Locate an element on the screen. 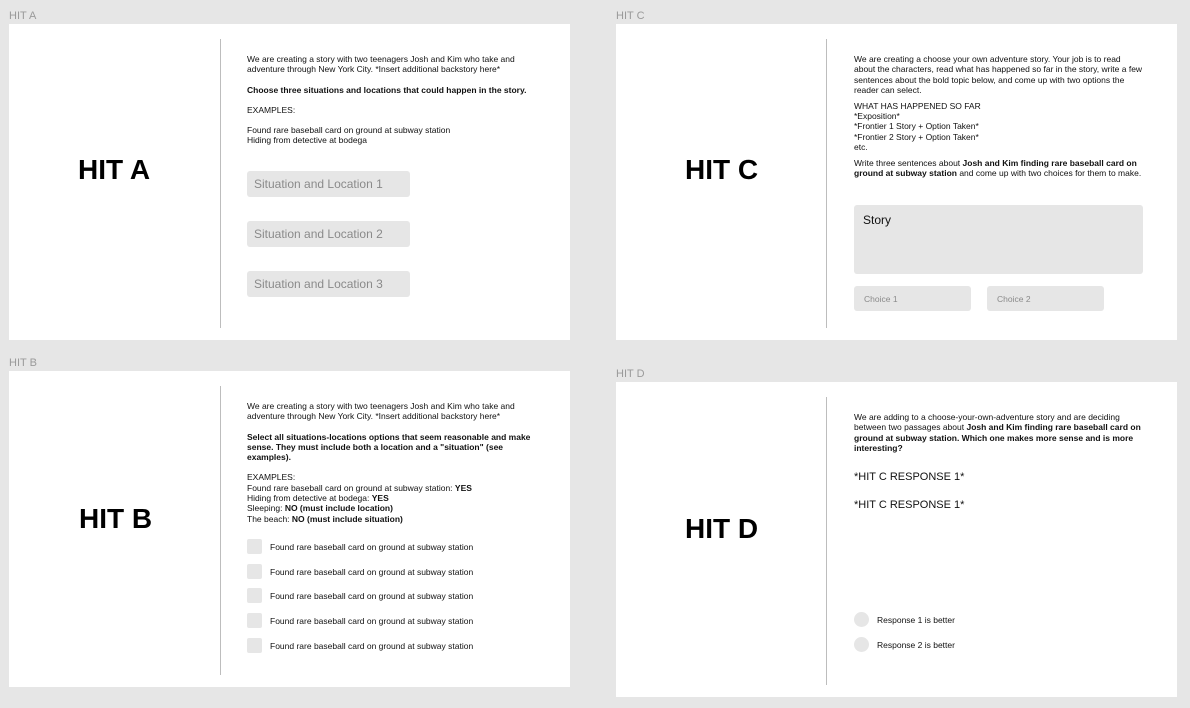 The height and width of the screenshot is (708, 1190). radio-option-2: Response 2 is better is located at coordinates (904, 644).